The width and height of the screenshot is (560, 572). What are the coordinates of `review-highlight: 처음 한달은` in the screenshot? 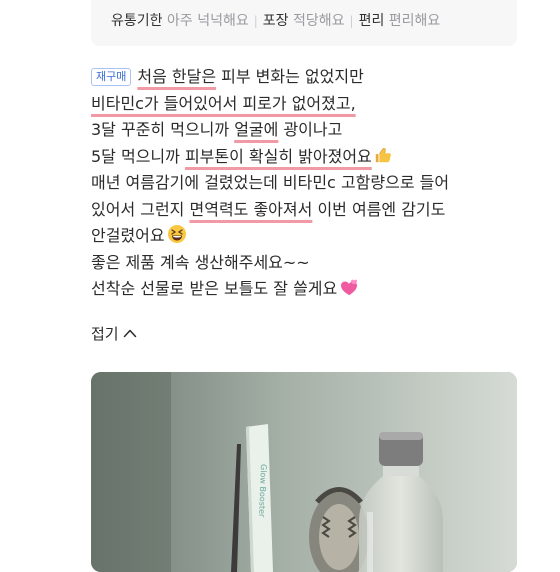 It's located at (176, 76).